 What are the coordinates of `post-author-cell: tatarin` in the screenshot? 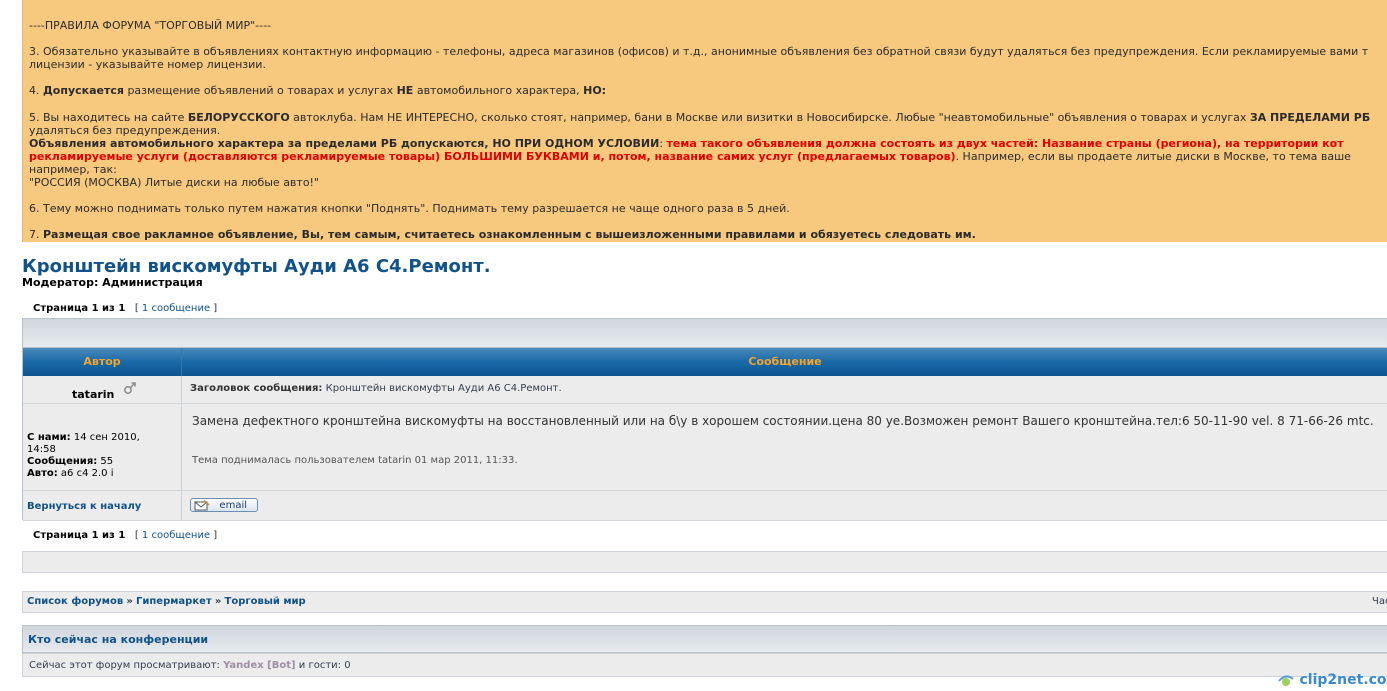 It's located at (102, 390).